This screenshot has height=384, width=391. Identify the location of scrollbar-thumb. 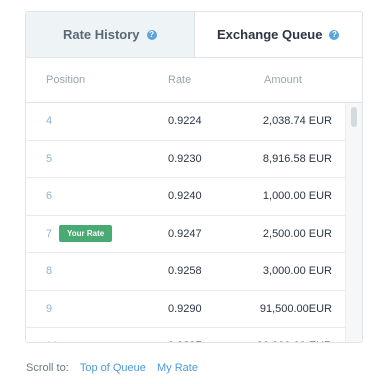
(354, 117).